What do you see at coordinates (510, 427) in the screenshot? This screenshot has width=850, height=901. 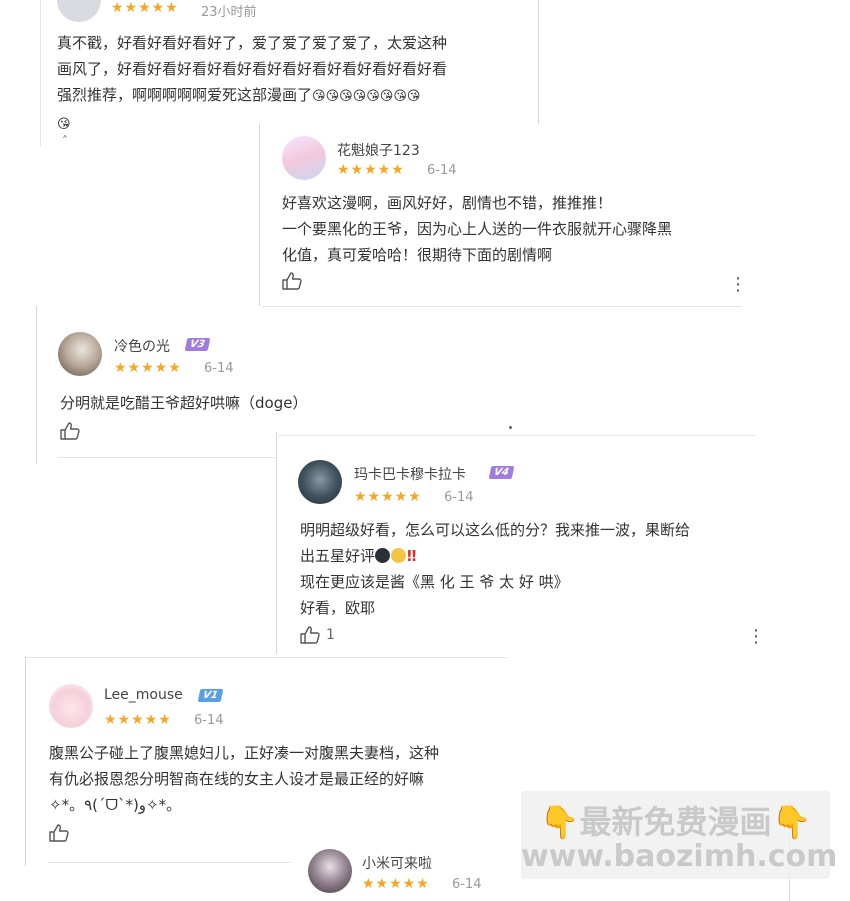 I see `dot` at bounding box center [510, 427].